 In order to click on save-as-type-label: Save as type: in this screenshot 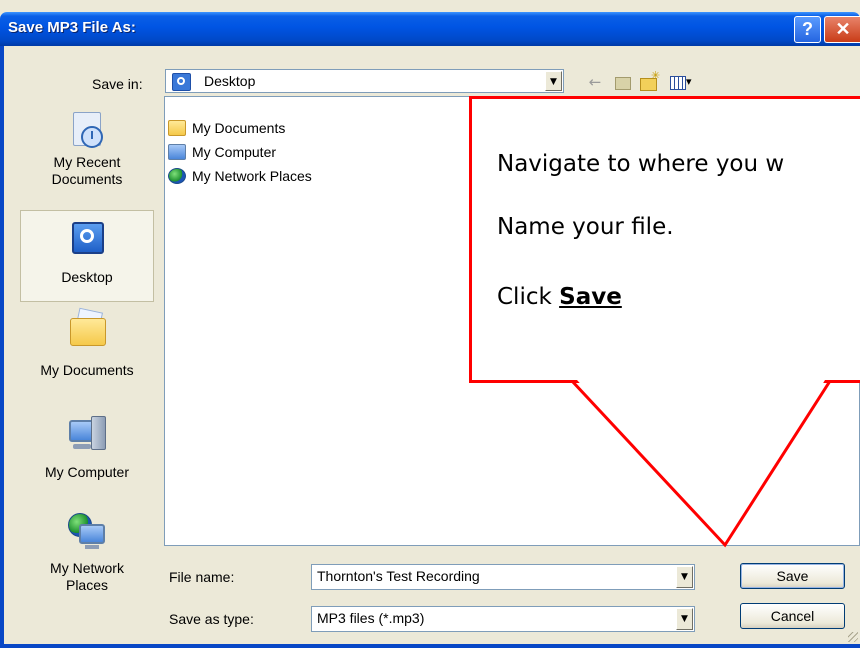, I will do `click(211, 619)`.